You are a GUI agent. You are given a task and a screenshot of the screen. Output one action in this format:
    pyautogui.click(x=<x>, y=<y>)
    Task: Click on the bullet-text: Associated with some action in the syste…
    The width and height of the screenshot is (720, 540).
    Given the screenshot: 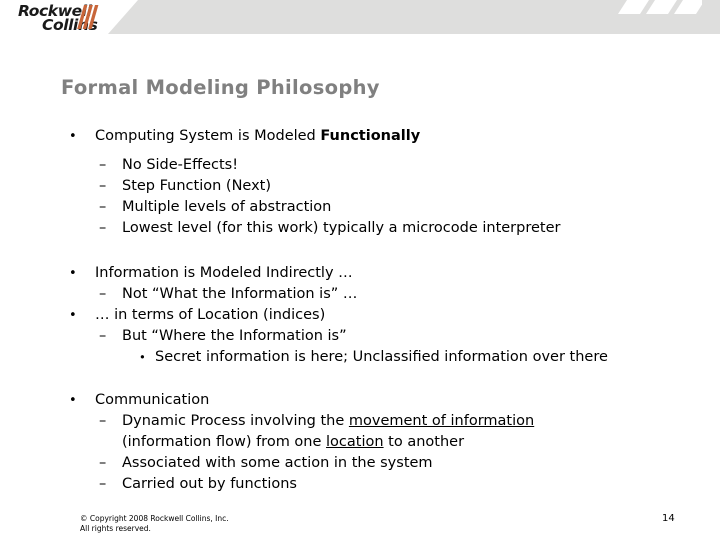 What is the action you would take?
    pyautogui.click(x=277, y=463)
    